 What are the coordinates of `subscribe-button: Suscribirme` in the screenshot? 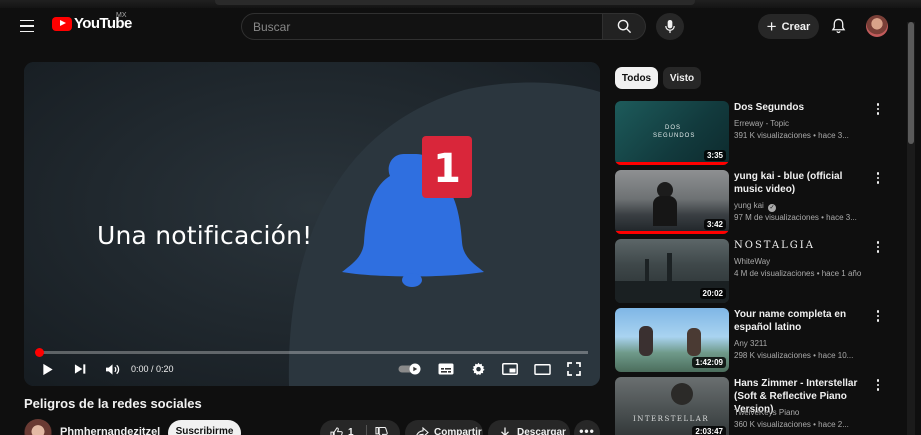 It's located at (204, 427).